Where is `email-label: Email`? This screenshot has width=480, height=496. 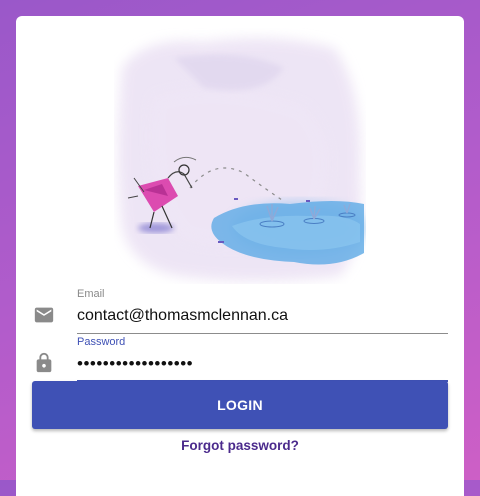
email-label: Email is located at coordinates (91, 294).